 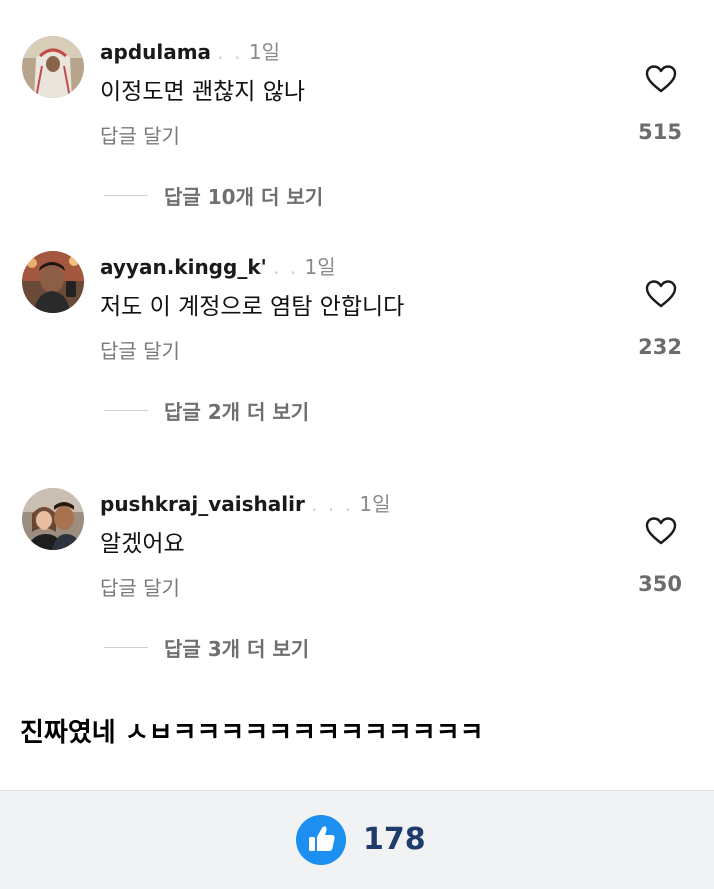 What do you see at coordinates (660, 347) in the screenshot?
I see `like-count: 232` at bounding box center [660, 347].